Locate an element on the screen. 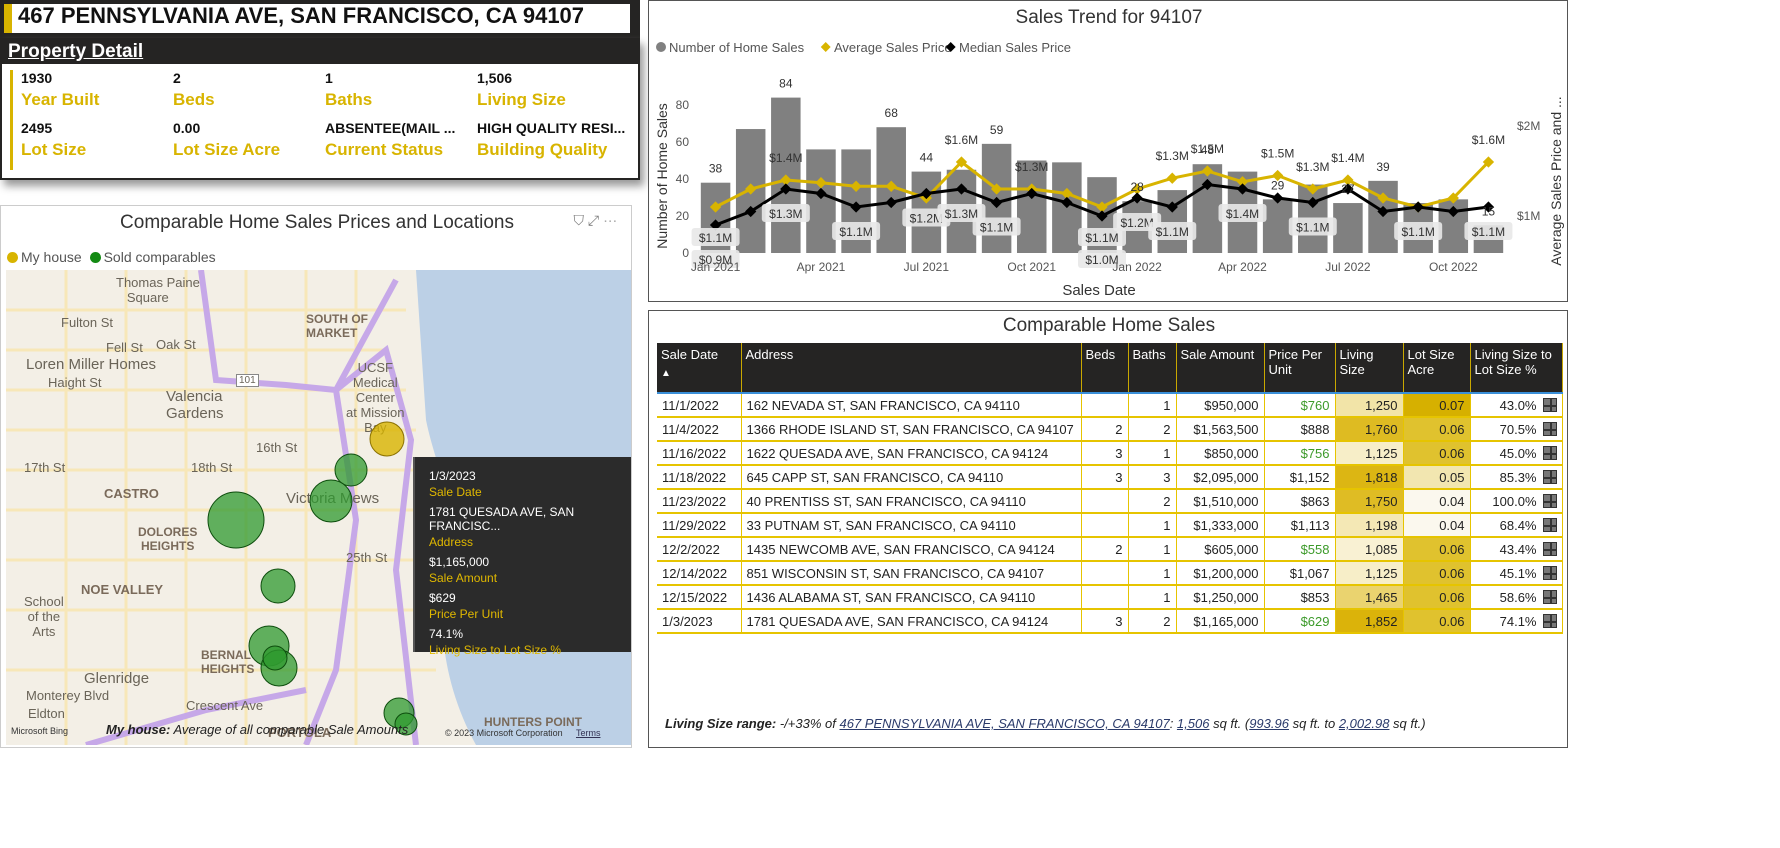 The height and width of the screenshot is (848, 1780). cell-value: 1,760 is located at coordinates (1381, 429).